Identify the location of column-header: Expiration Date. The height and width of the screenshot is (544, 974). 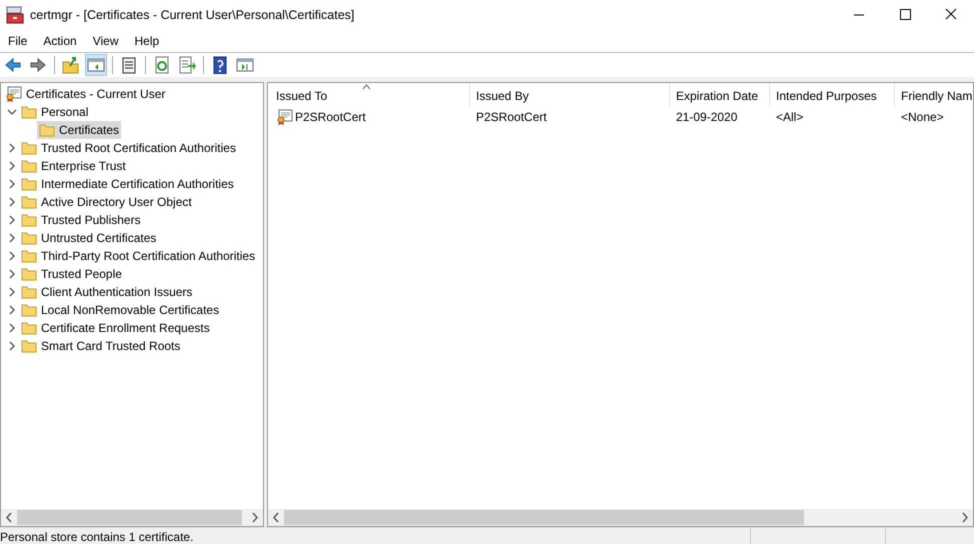
(720, 95).